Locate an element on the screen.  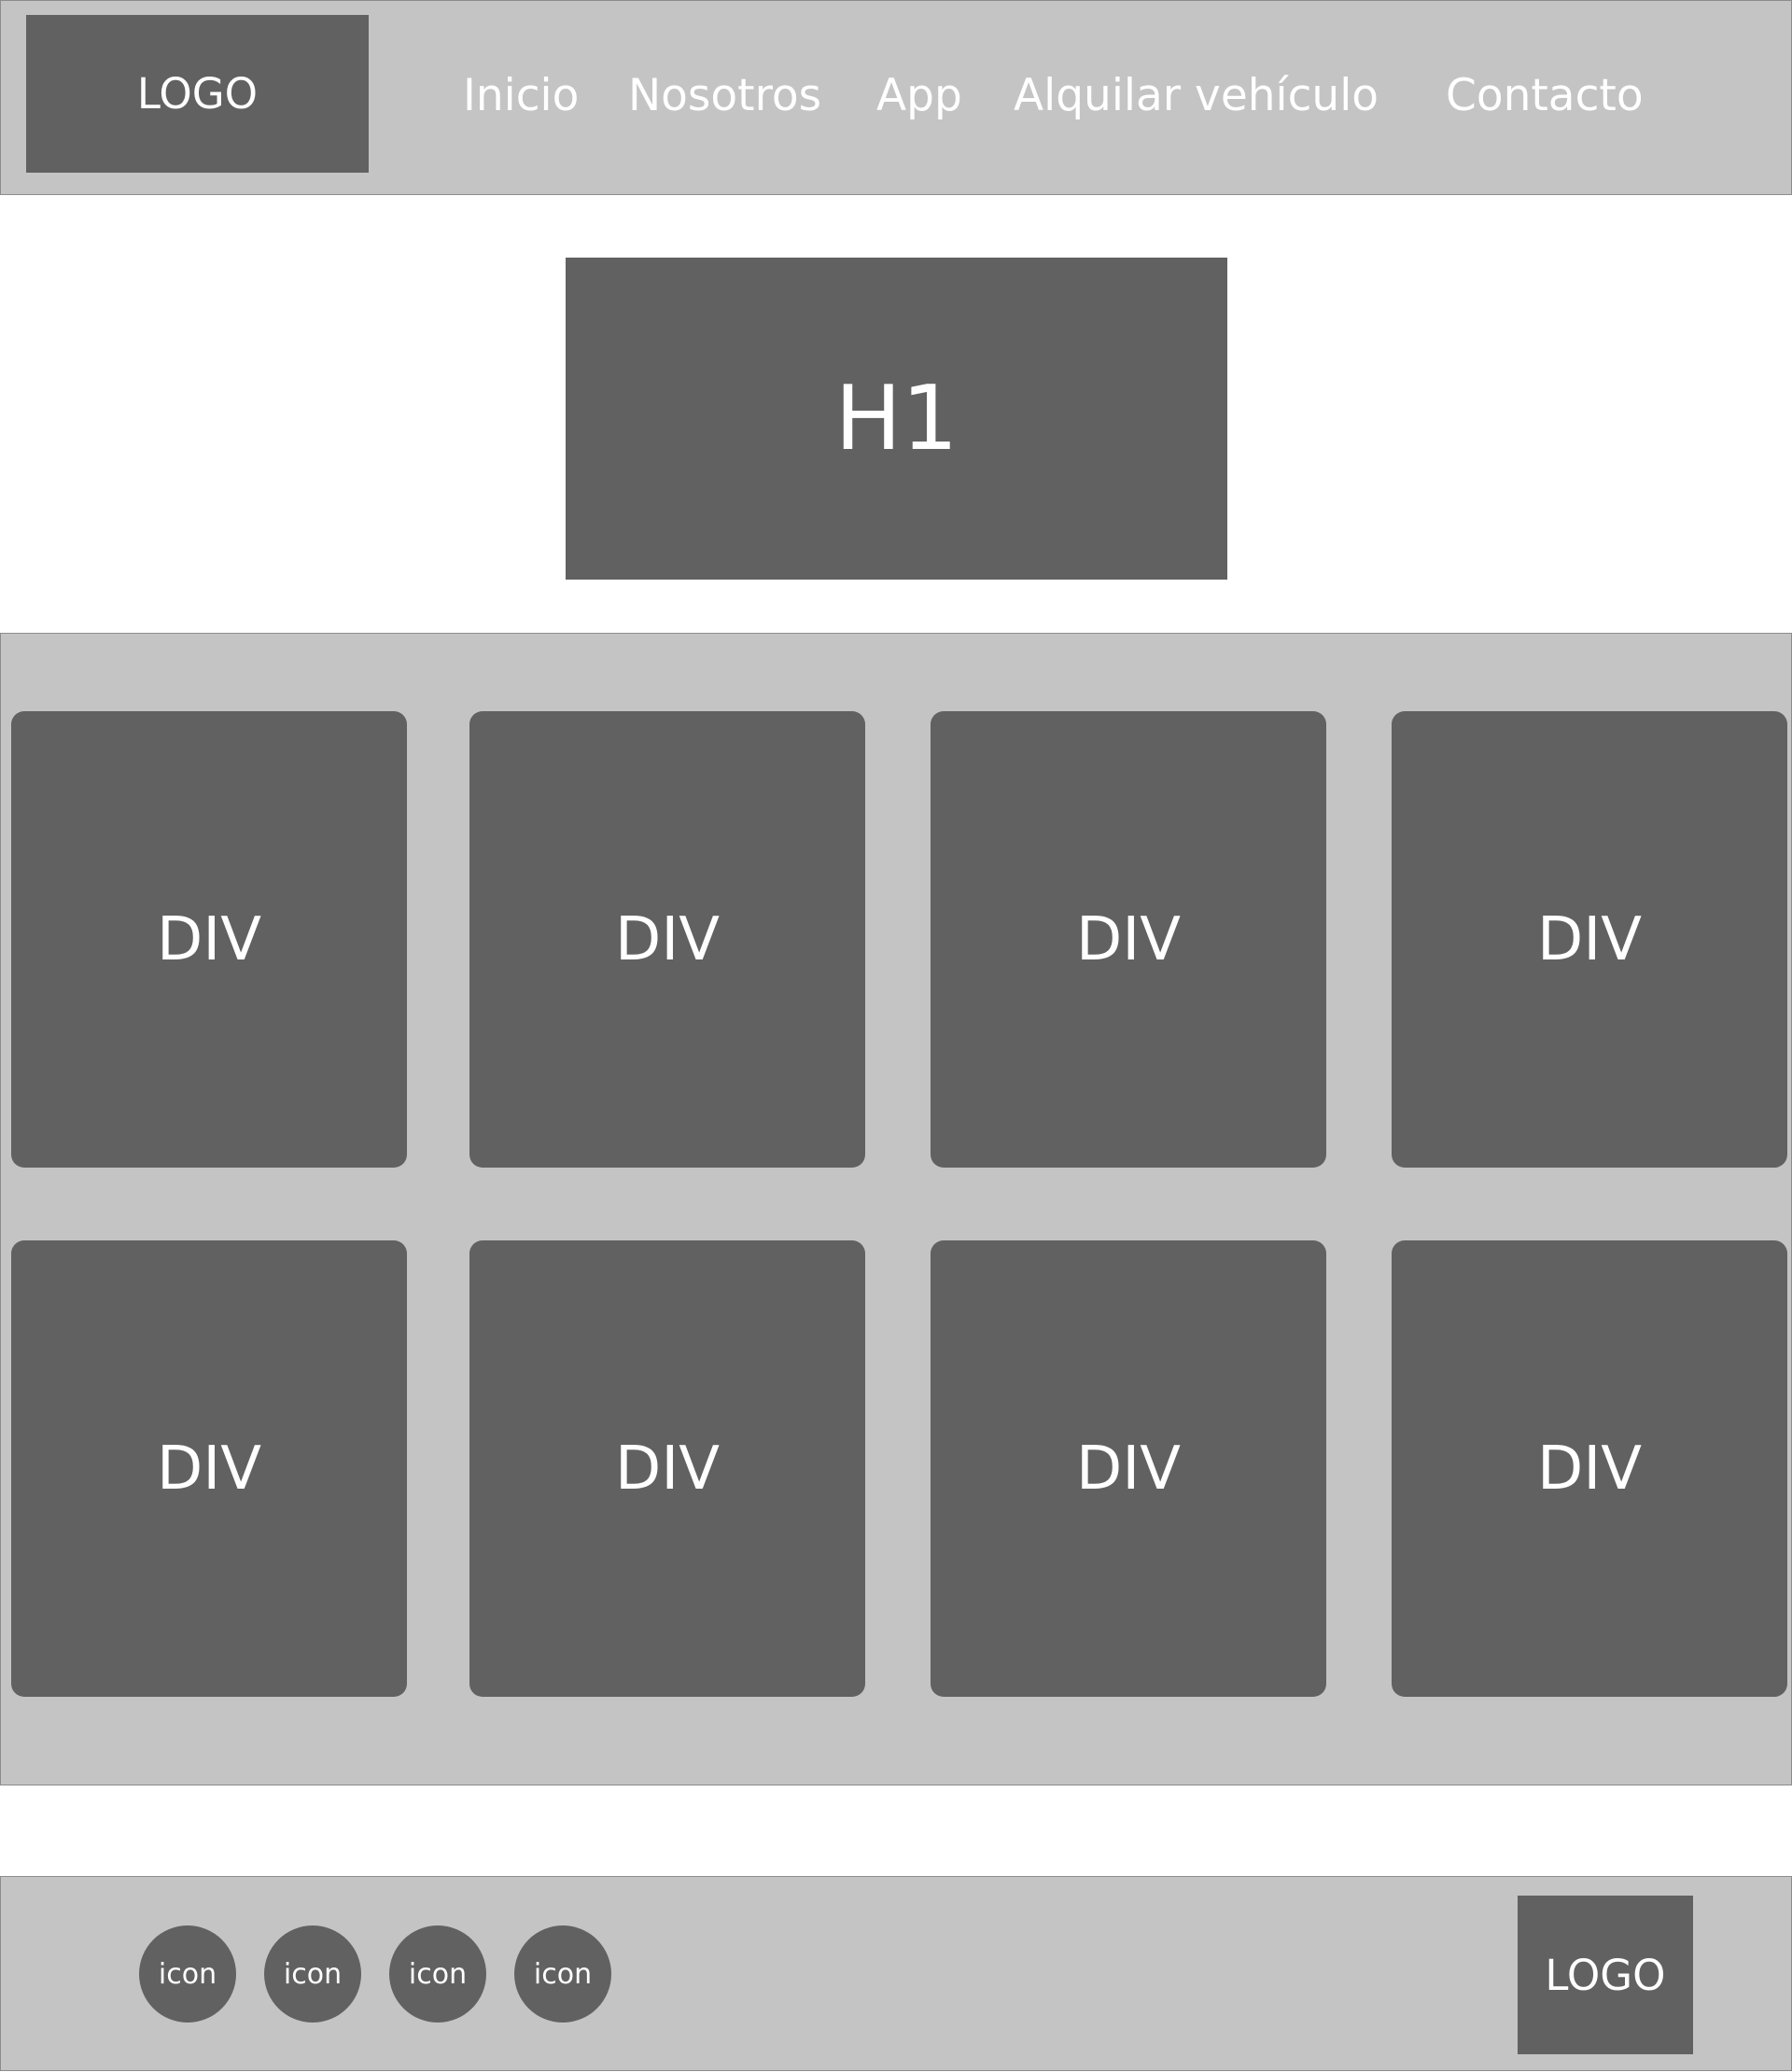
nav-item-alquilar-vehiculo: Alquilar vehículo is located at coordinates (1196, 96).